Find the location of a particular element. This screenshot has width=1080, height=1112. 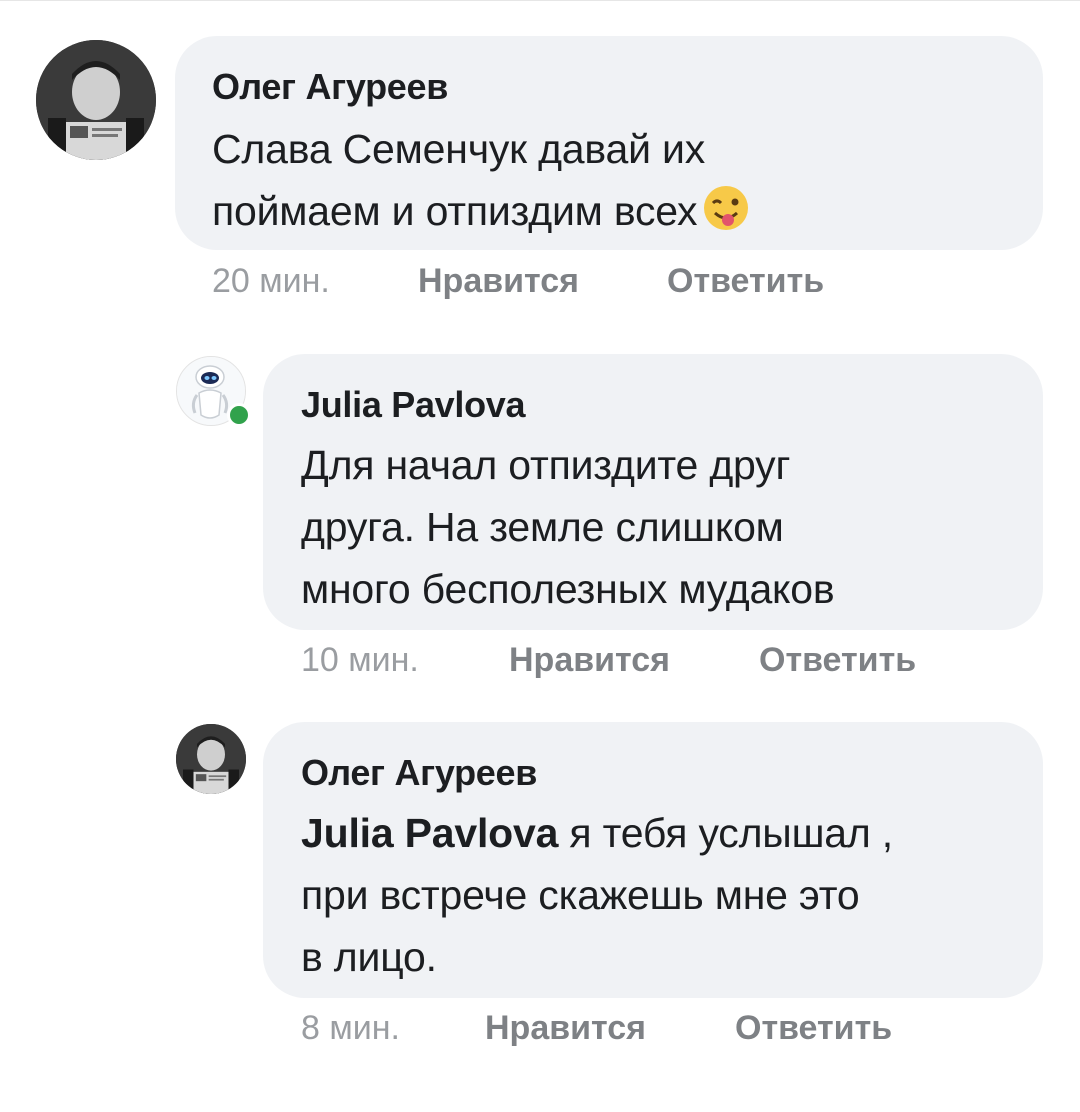

comment-actions: 20 мин. Нравится Ответить is located at coordinates (540, 284).